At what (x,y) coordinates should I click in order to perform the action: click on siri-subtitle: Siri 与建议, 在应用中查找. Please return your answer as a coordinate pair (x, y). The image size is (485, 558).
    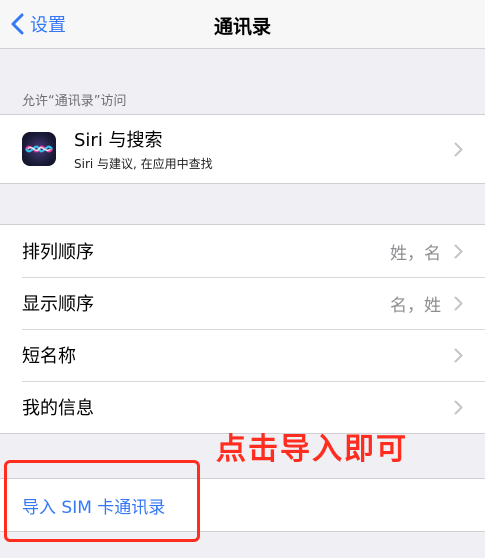
    Looking at the image, I should click on (143, 164).